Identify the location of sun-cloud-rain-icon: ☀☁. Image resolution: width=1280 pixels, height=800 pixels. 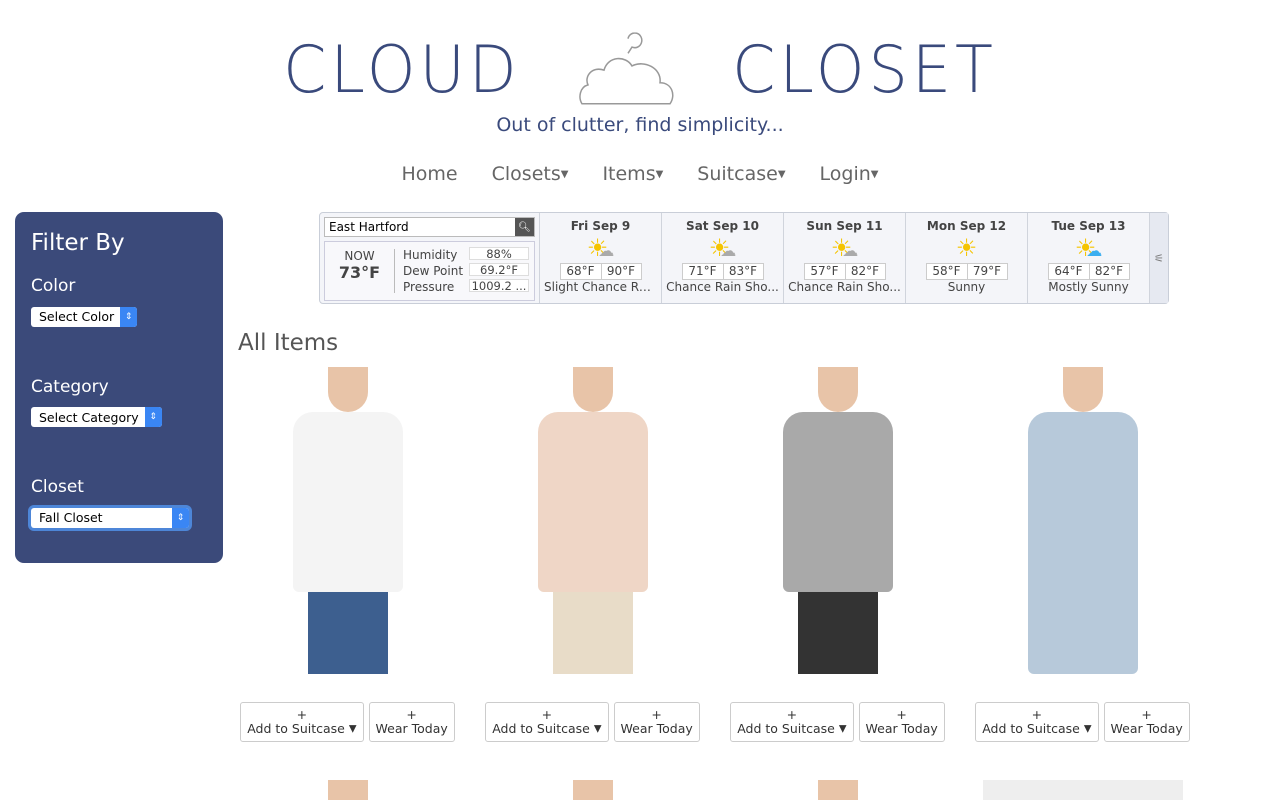
(722, 248).